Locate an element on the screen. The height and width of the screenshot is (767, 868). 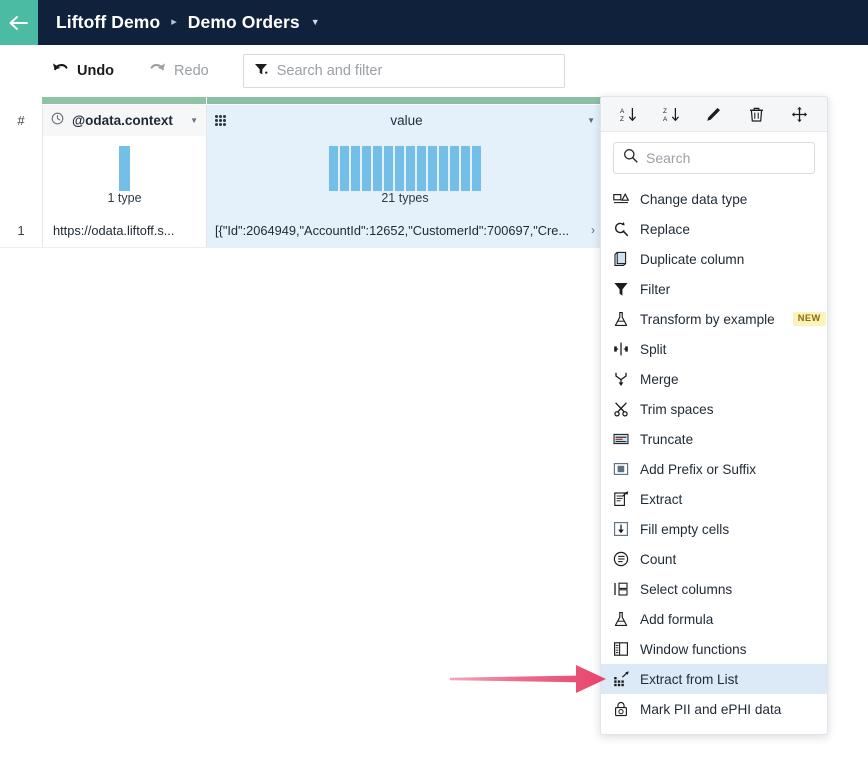
context-menu-toolbar: A Z Z A is located at coordinates (714, 114).